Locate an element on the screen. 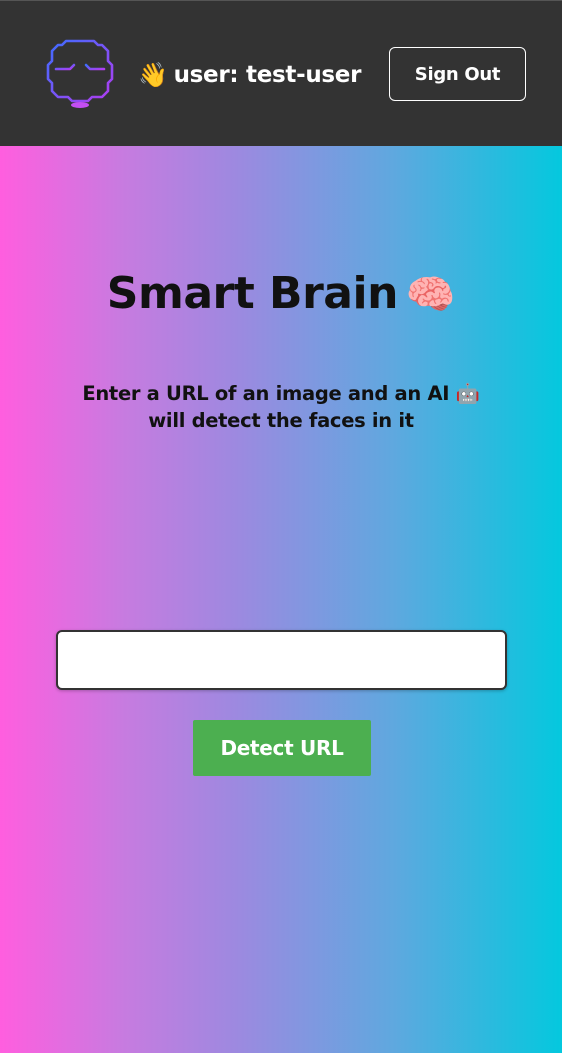 The height and width of the screenshot is (1053, 562). sign-out-button: Sign Out is located at coordinates (457, 74).